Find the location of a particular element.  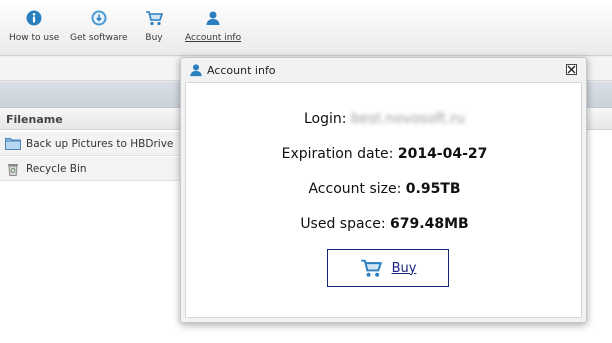

account-info-label: Account info is located at coordinates (213, 38).